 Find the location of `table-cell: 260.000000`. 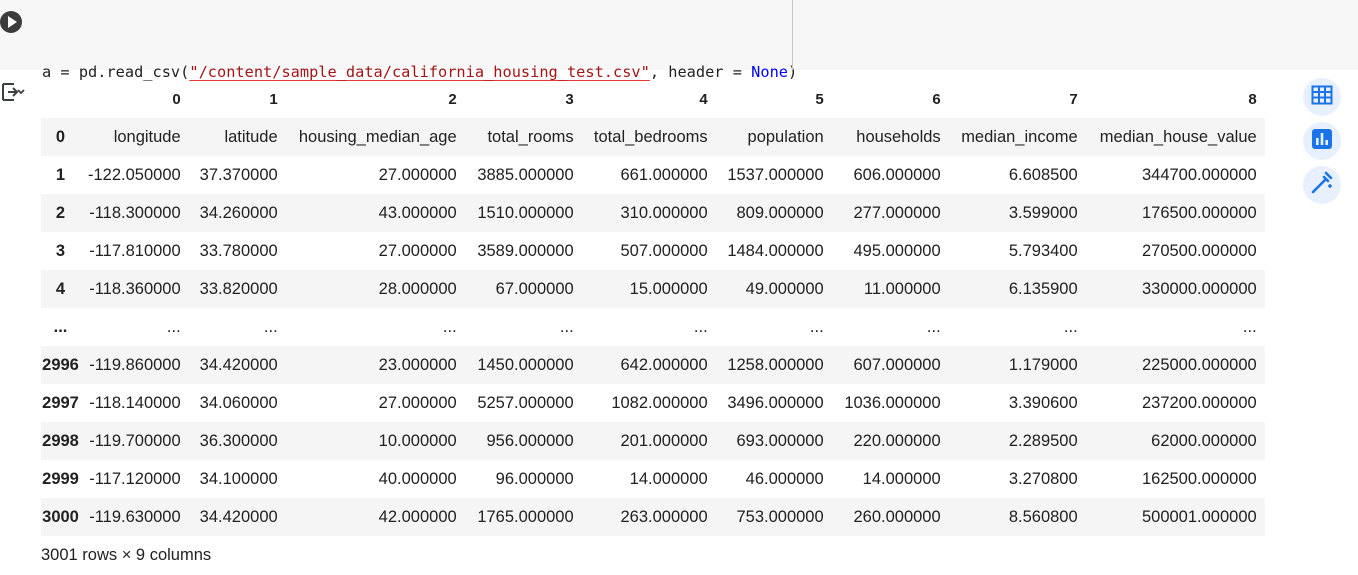

table-cell: 260.000000 is located at coordinates (897, 516).